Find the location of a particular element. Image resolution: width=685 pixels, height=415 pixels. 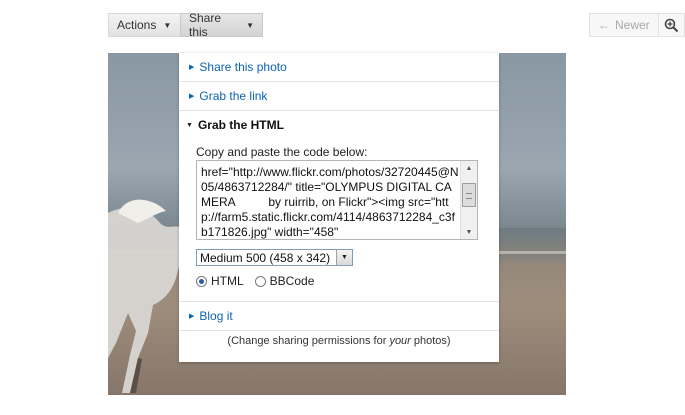

zoom-button is located at coordinates (671, 25).